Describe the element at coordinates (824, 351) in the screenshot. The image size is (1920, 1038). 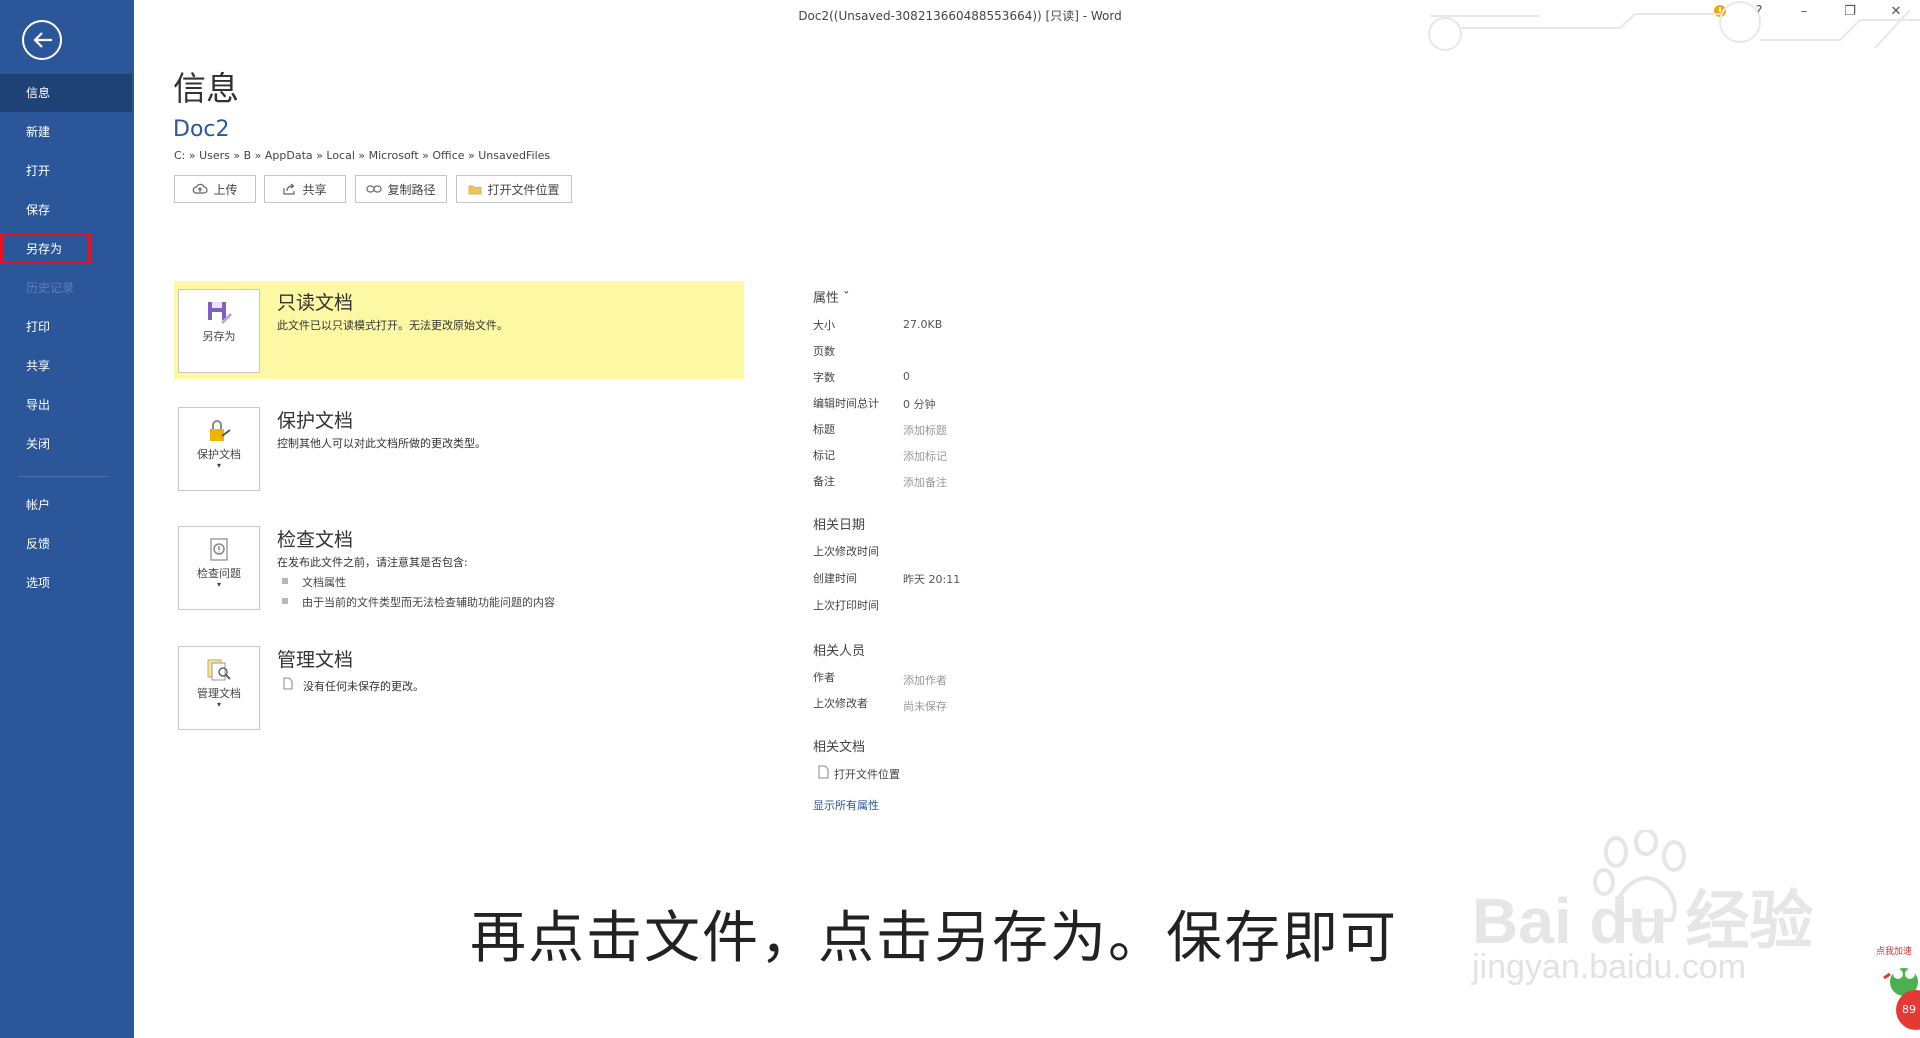
I see `property-label: 页数` at that location.